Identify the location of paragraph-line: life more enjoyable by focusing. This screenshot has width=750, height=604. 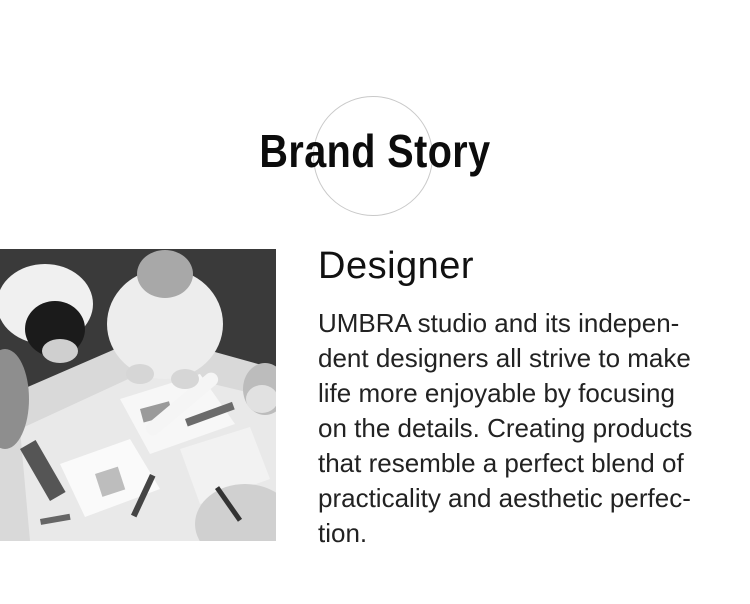
(496, 393).